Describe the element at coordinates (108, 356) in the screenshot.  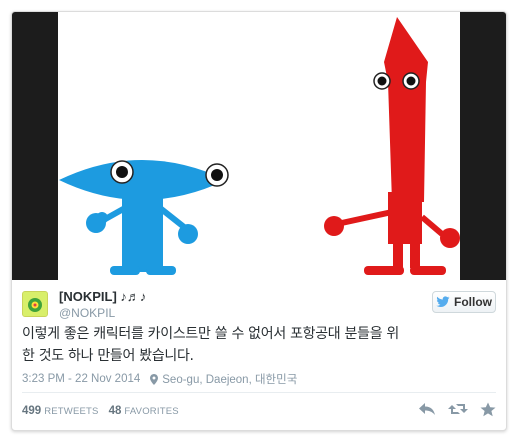
I see `tweet-text-line-2: 한 것도 하나 만들어 봤습니다.` at that location.